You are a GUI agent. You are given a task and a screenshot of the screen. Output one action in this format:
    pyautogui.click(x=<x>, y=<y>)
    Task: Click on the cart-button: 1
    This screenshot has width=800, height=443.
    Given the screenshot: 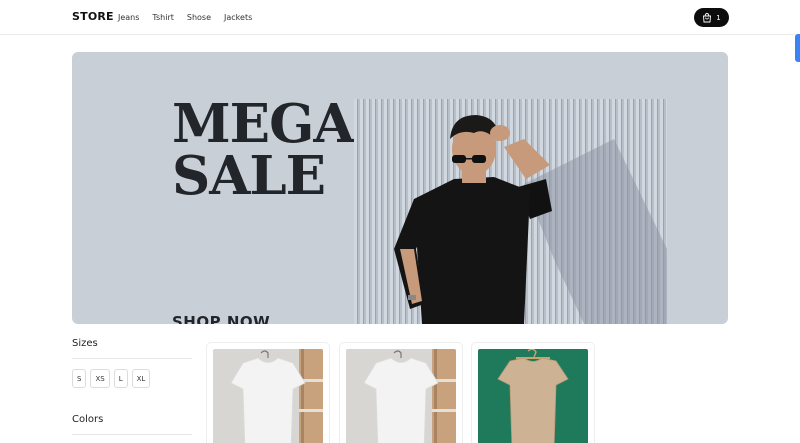 What is the action you would take?
    pyautogui.click(x=711, y=17)
    